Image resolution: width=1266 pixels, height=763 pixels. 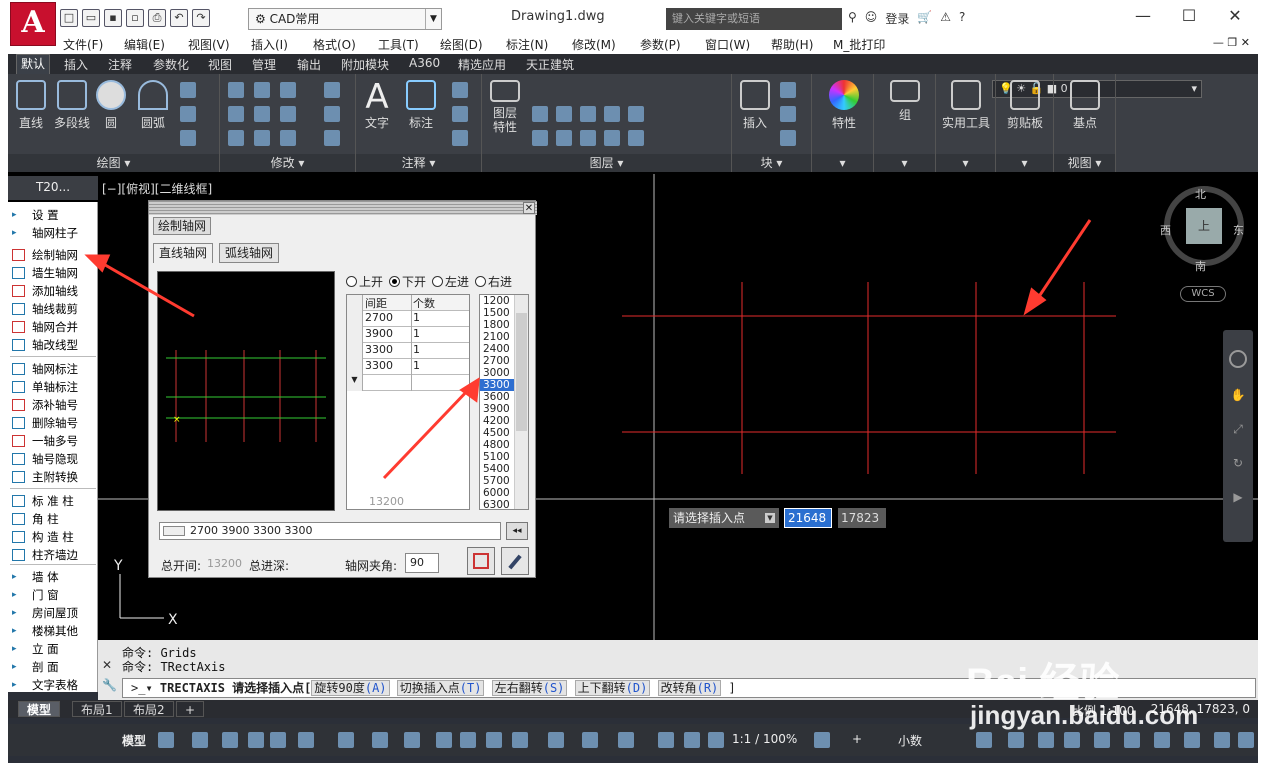 I want to click on spacing-input: 2700 3900 3300 3300, so click(x=330, y=531).